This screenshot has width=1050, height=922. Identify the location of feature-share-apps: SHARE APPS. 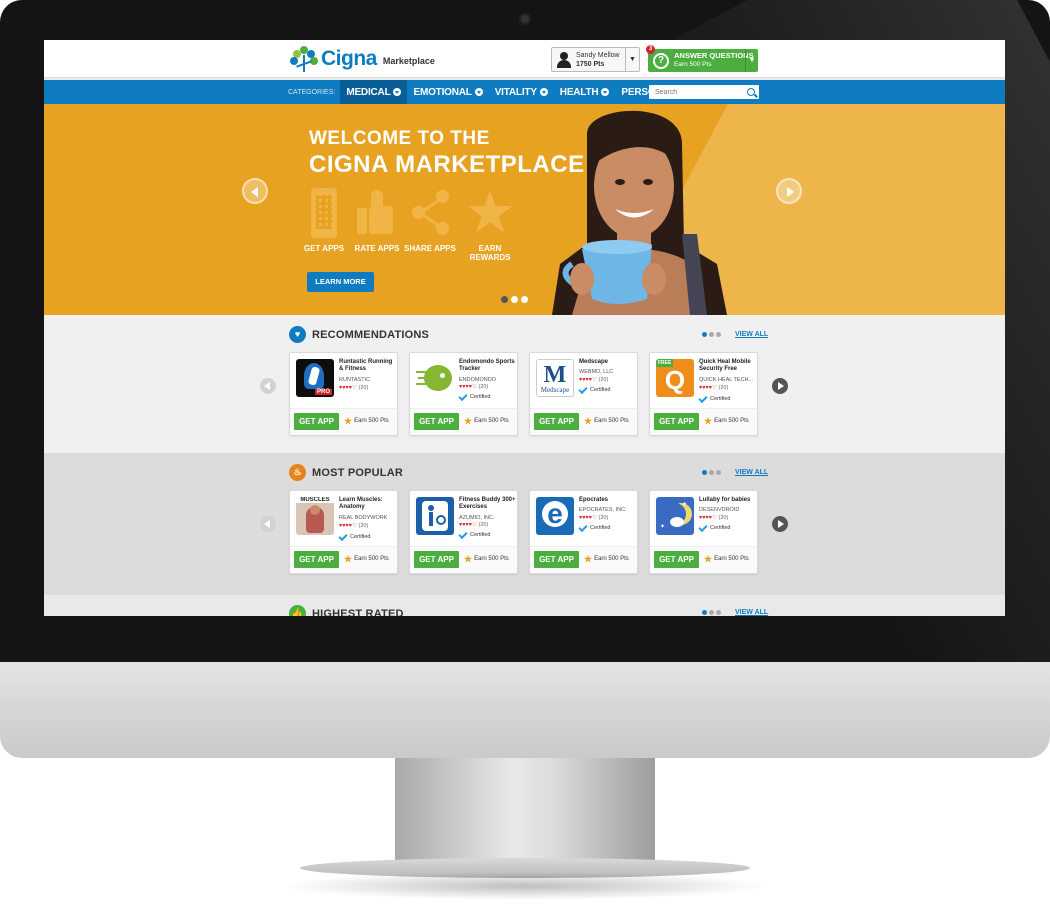
(430, 220).